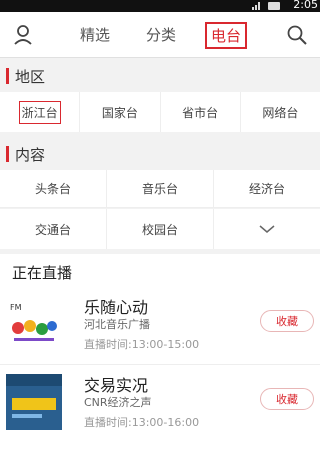  I want to click on content-item-label: 头条台, so click(52, 189).